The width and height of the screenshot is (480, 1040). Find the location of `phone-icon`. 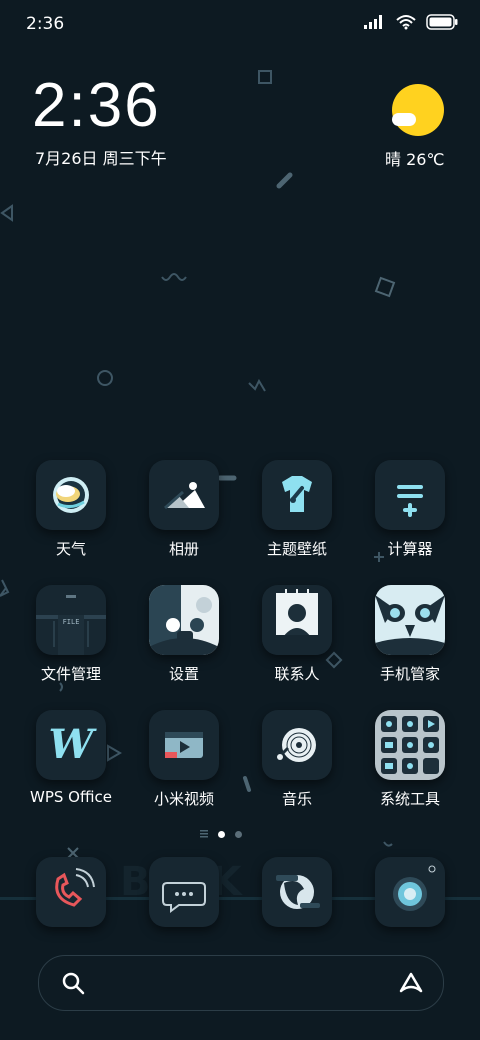

phone-icon is located at coordinates (75, 887).